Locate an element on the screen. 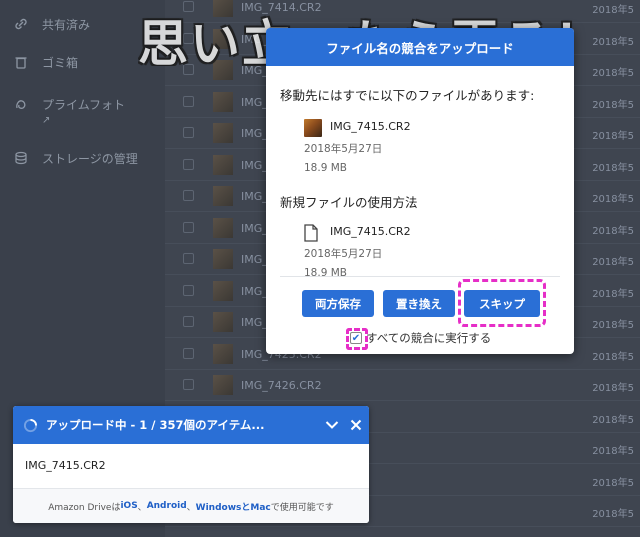  keep-both-button: 両方保存 is located at coordinates (338, 303).